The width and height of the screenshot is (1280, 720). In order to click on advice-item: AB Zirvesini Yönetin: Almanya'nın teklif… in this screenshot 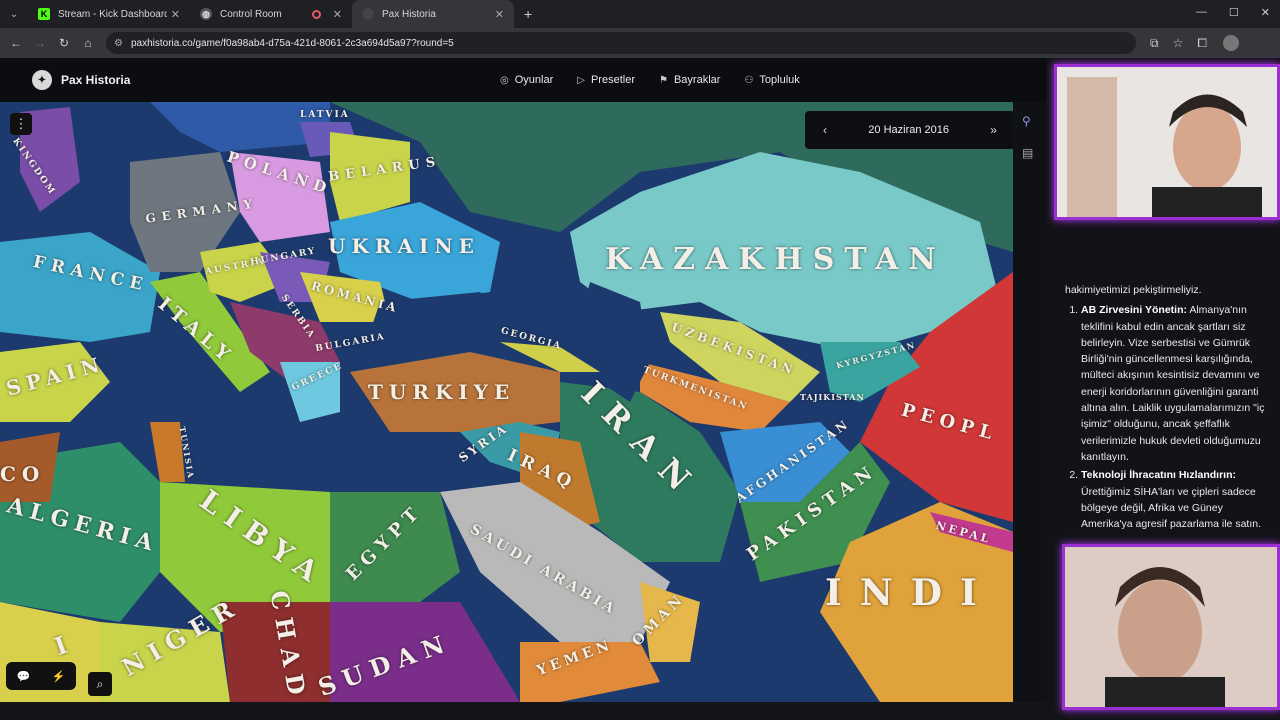, I will do `click(1176, 383)`.